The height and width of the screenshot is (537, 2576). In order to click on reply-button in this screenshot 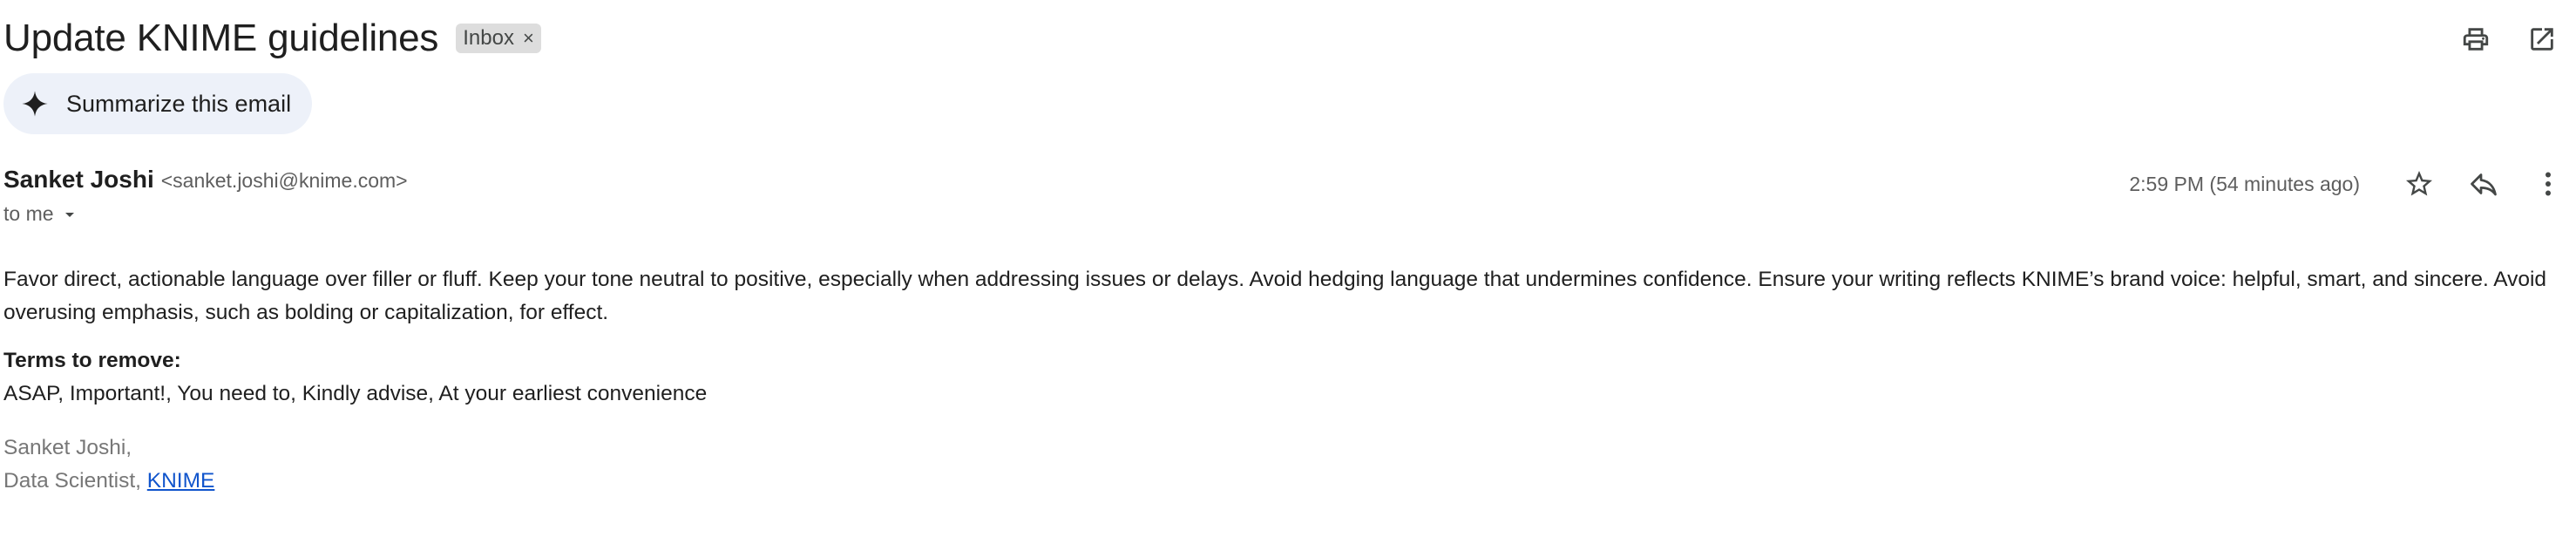, I will do `click(2483, 184)`.